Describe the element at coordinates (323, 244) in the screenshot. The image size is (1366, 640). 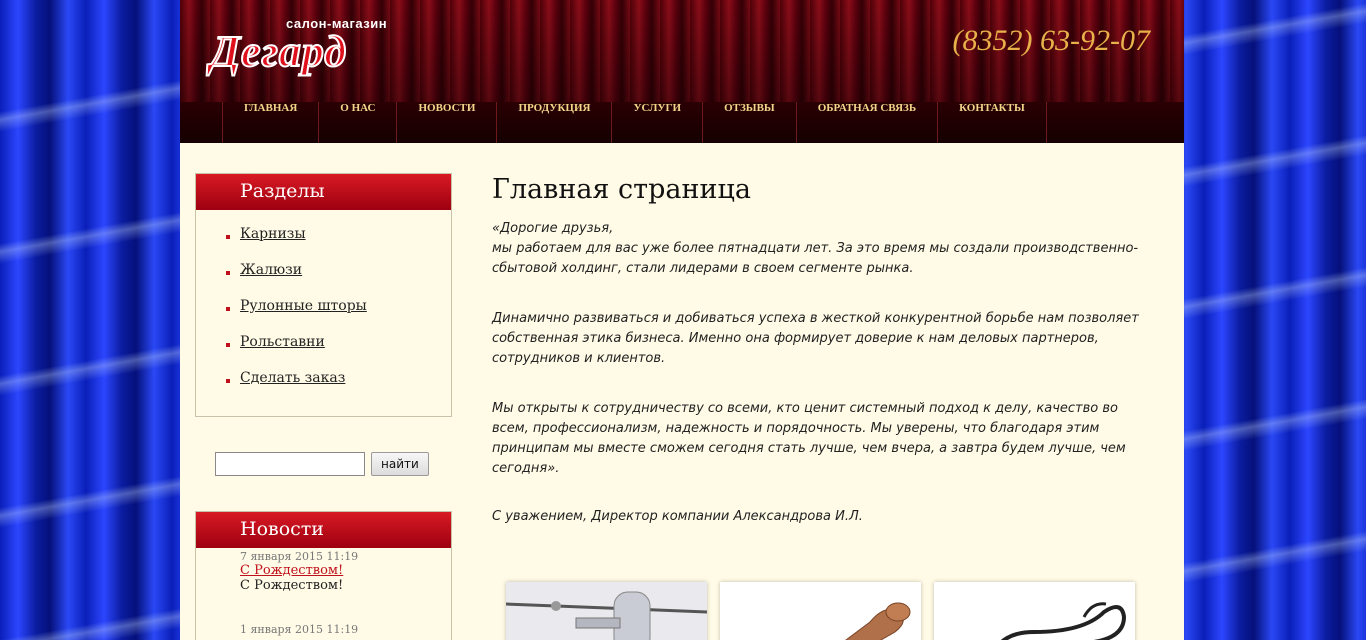
I see `section-item-cornices: Карнизы` at that location.